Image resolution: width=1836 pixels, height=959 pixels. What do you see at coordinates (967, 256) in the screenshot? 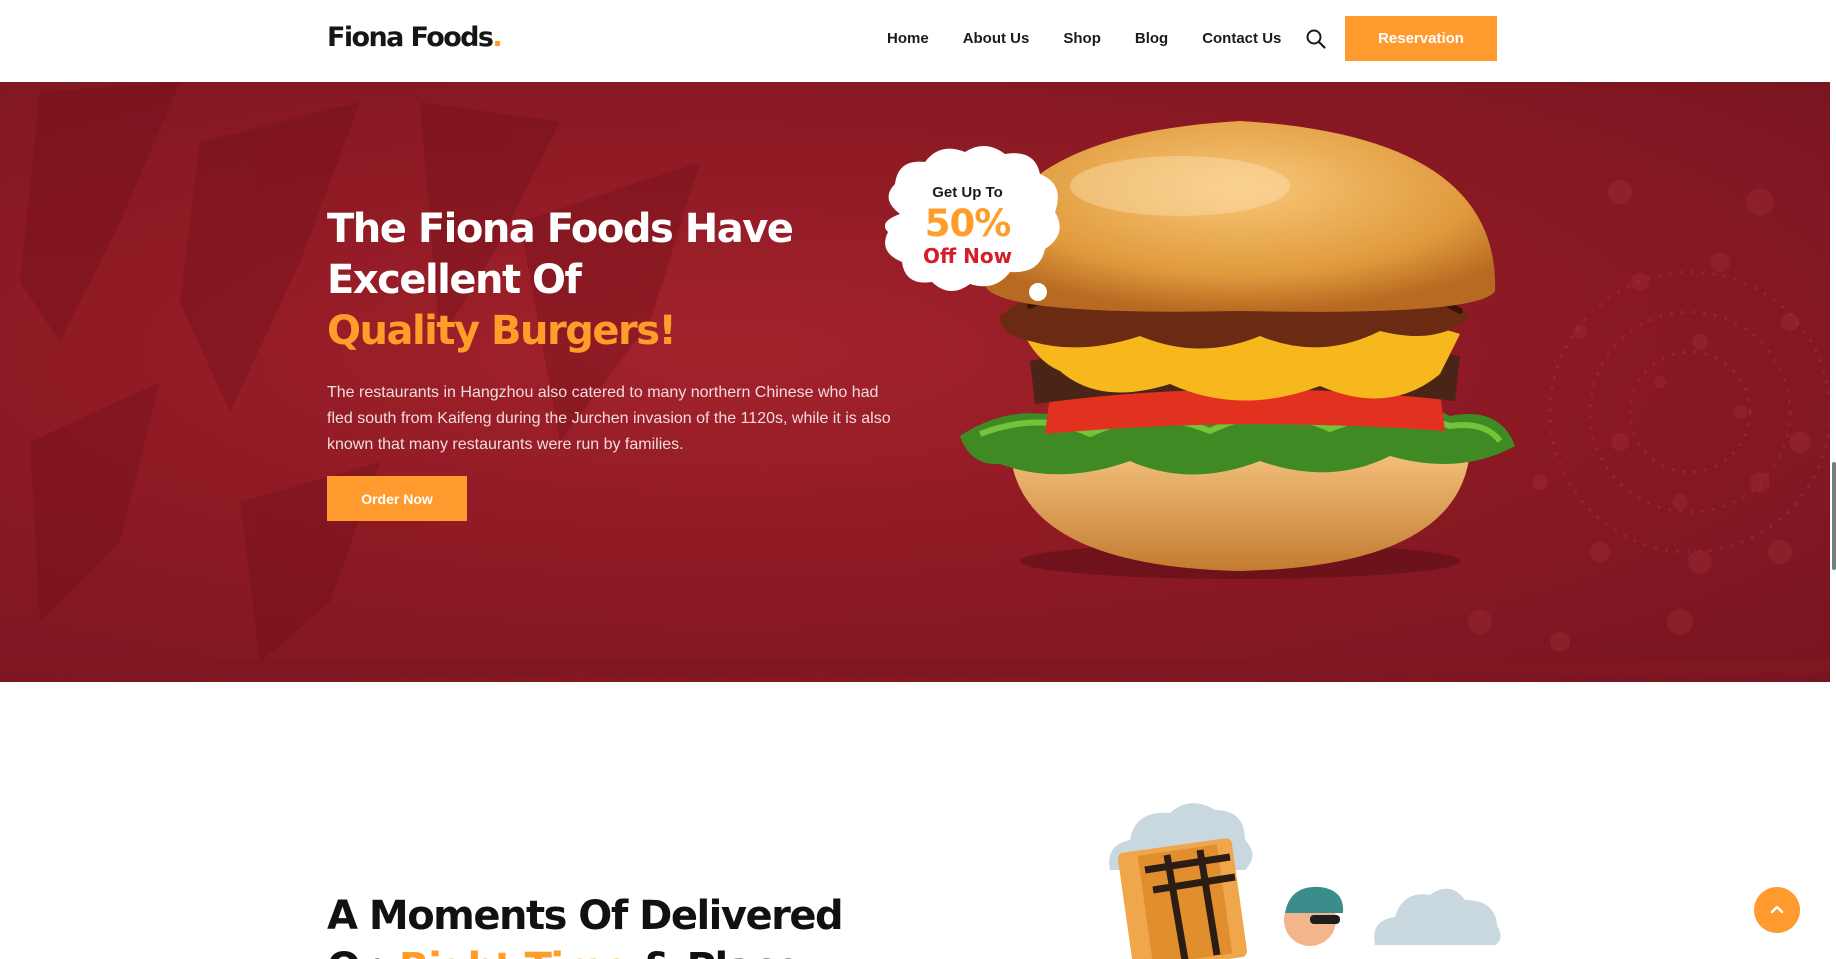
I see `badge-off-now: Off Now` at bounding box center [967, 256].